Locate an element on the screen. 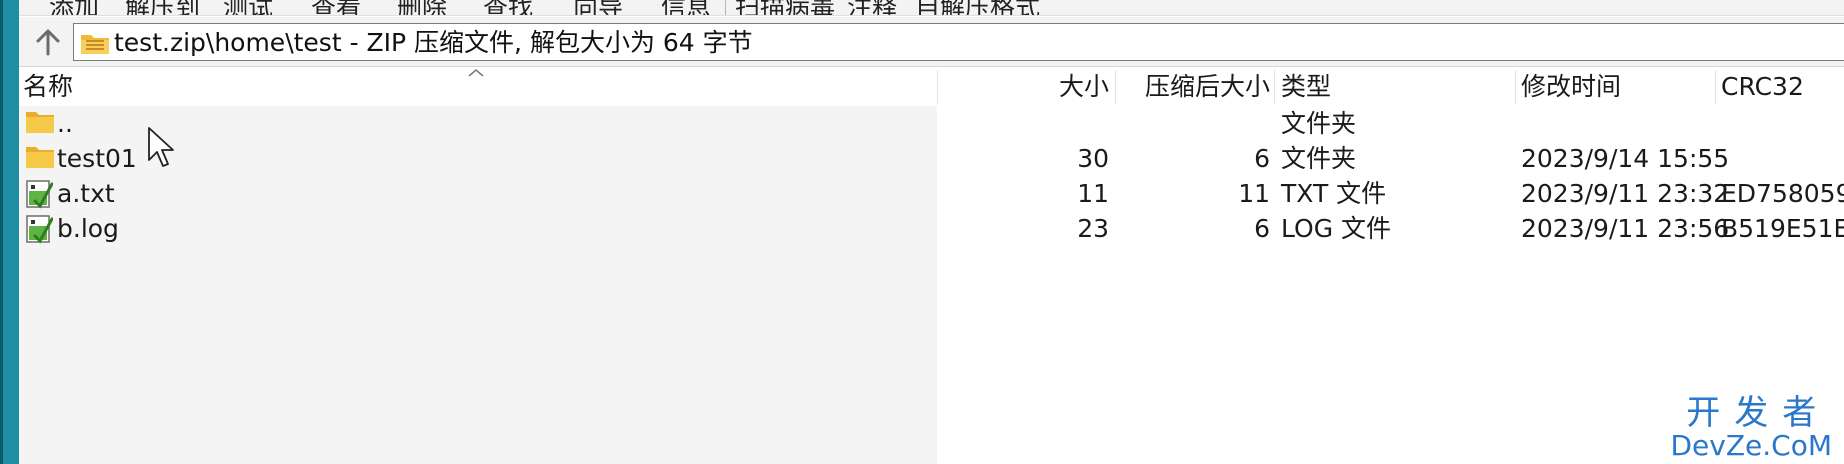 This screenshot has height=464, width=1844. background-window-edge is located at coordinates (9, 232).